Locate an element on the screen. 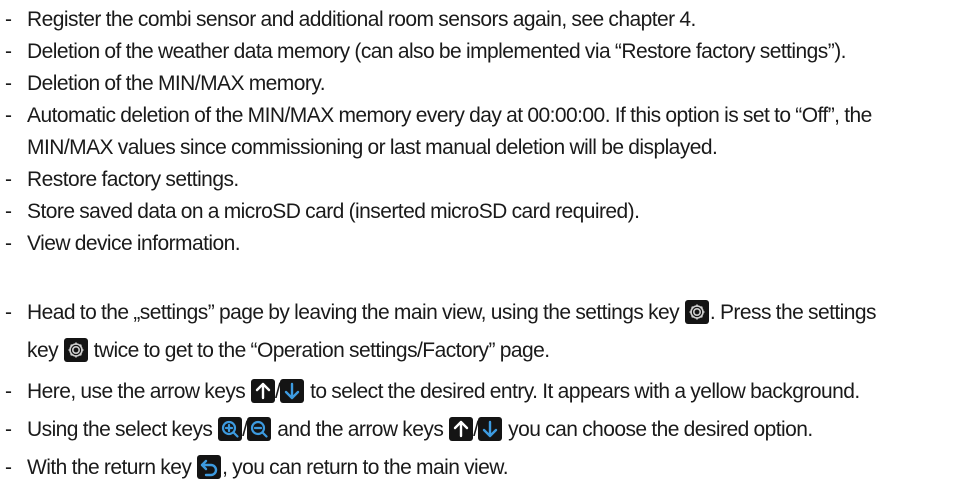 The height and width of the screenshot is (487, 979). list-item: - View device information. is located at coordinates (489, 244).